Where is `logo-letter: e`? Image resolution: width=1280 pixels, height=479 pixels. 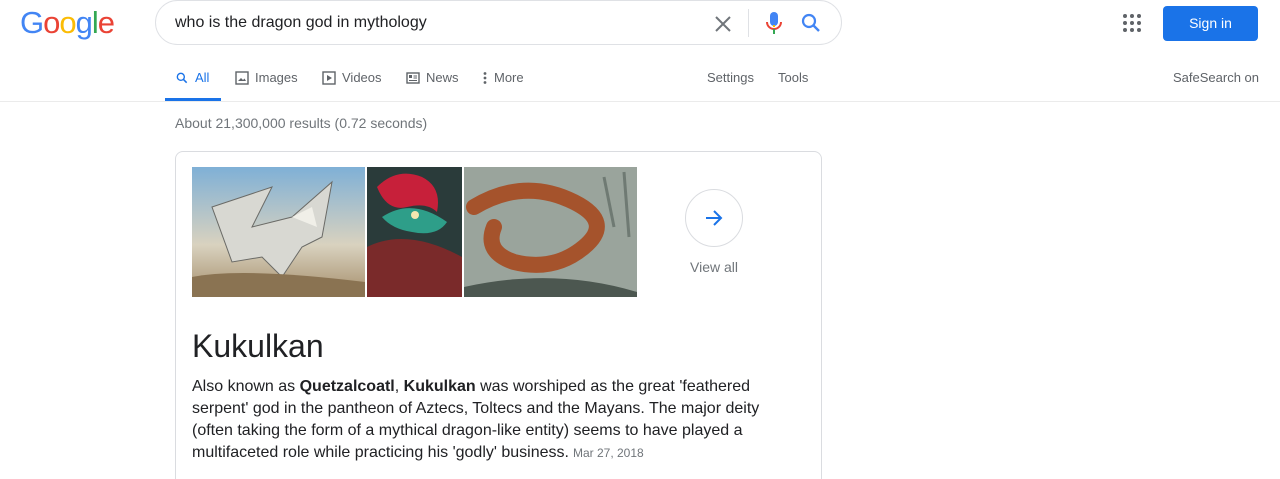 logo-letter: e is located at coordinates (106, 22).